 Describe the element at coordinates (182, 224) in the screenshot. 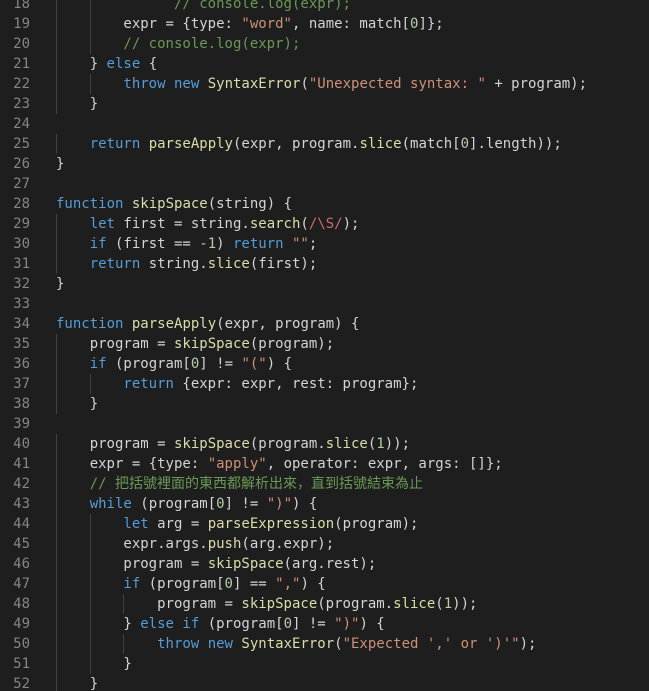

I see `token-text: first = string.` at that location.